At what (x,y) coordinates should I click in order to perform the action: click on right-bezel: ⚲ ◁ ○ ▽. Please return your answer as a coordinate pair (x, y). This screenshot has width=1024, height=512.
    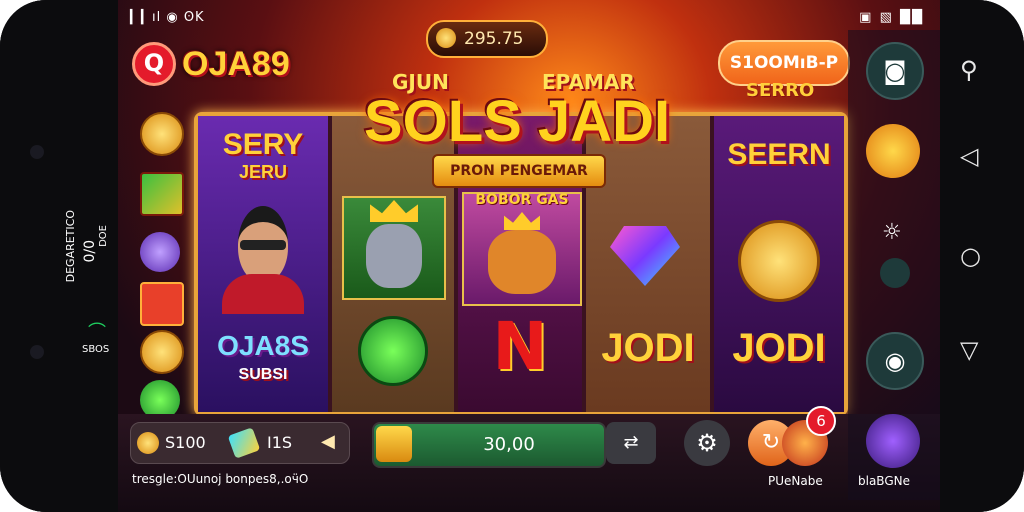
    Looking at the image, I should click on (982, 256).